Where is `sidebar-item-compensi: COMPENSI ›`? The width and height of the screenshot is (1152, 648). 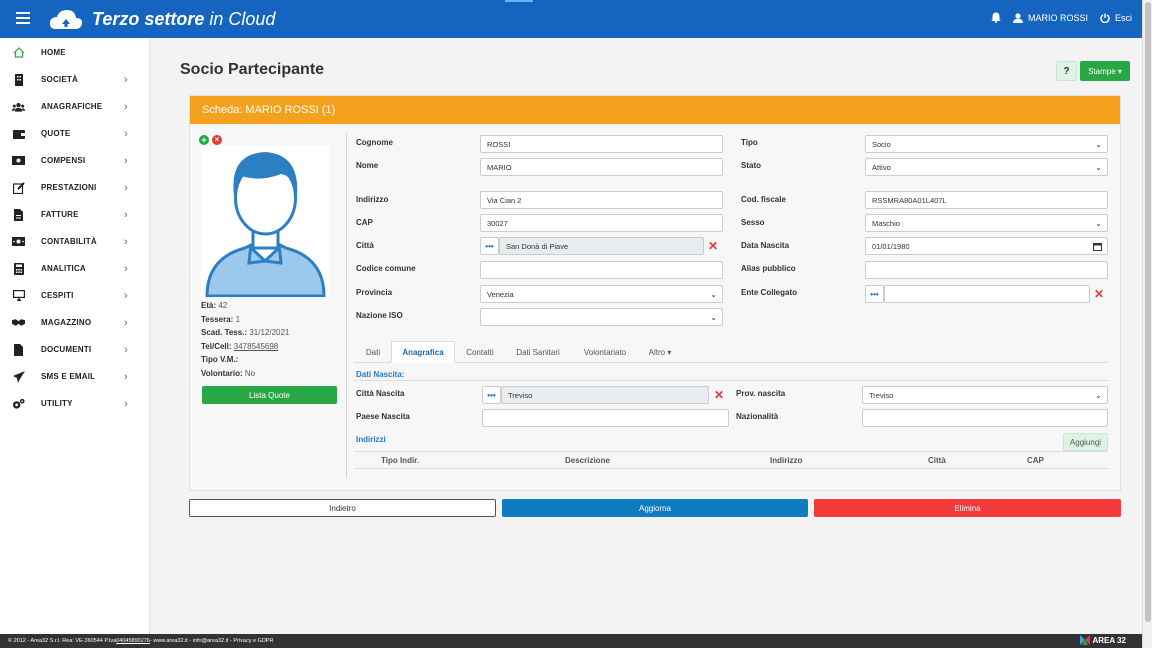
sidebar-item-compensi: COMPENSI › is located at coordinates (75, 160).